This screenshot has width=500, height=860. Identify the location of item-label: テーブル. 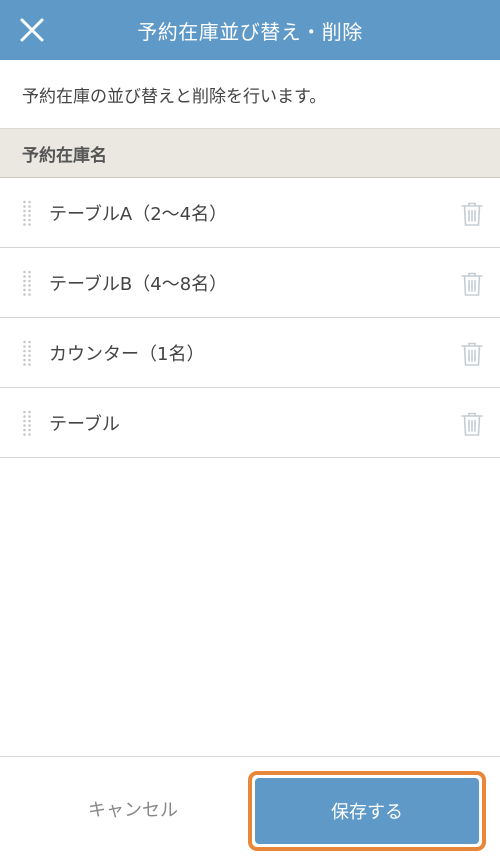
(84, 424).